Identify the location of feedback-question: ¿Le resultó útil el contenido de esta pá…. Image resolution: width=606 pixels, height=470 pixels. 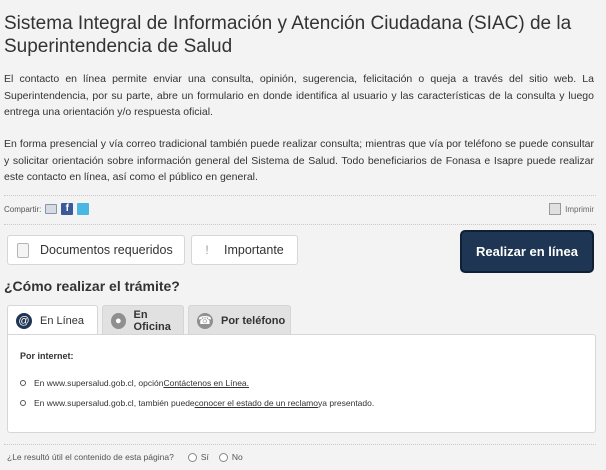
(90, 457).